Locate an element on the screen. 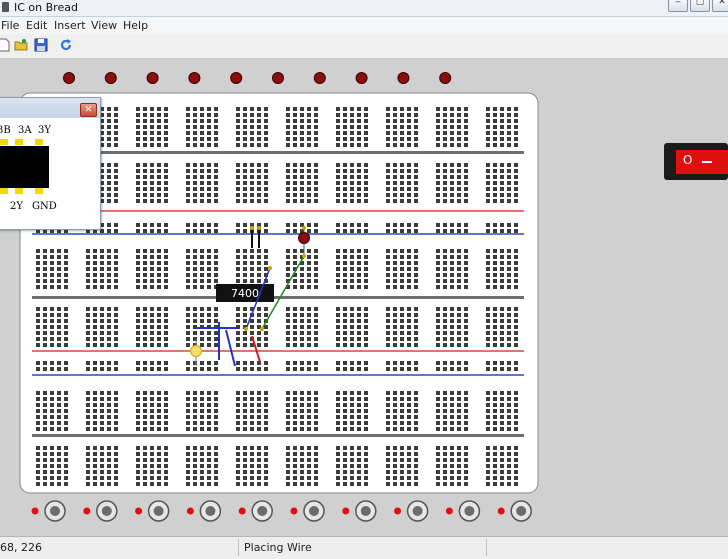 This screenshot has width=728, height=559. toggle-knob is located at coordinates (106, 511).